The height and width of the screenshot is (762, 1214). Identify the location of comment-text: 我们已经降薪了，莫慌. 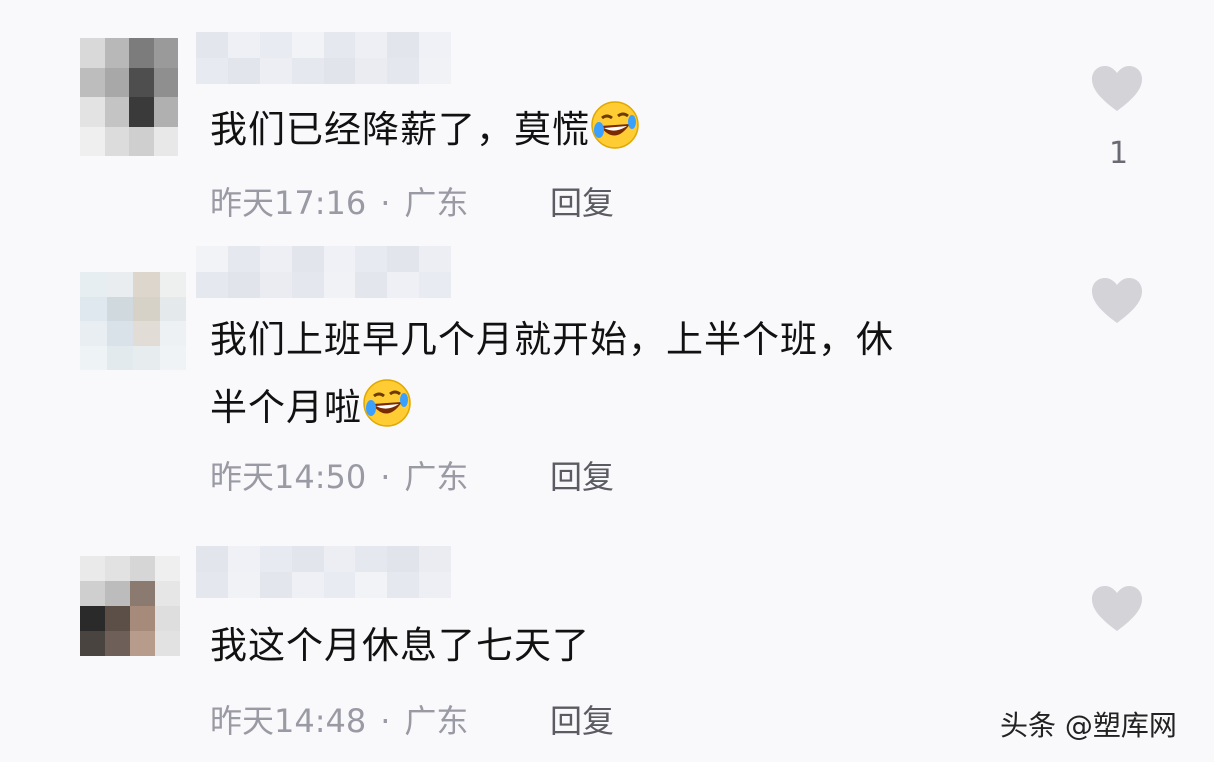
(620, 130).